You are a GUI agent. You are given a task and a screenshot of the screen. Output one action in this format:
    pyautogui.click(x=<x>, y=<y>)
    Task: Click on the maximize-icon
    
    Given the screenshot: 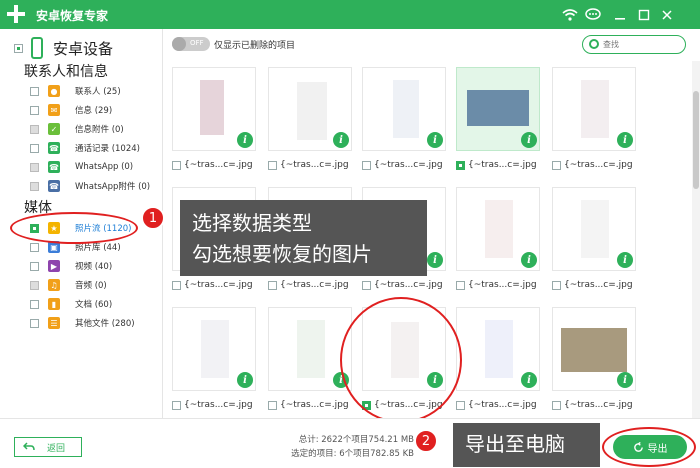 What is the action you would take?
    pyautogui.click(x=644, y=15)
    